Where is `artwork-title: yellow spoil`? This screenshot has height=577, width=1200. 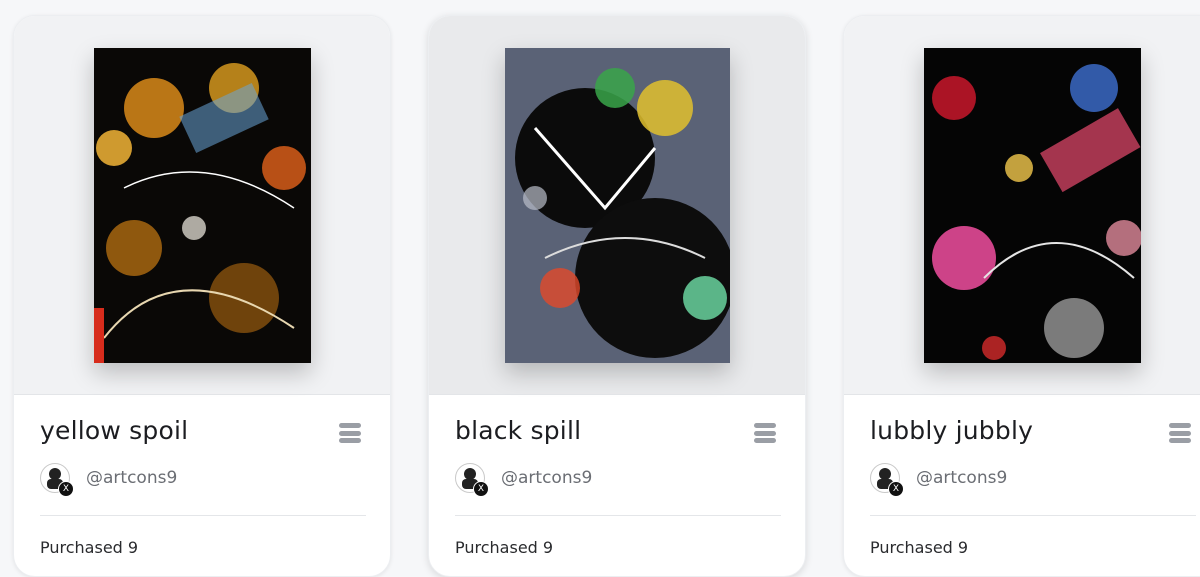
artwork-title: yellow spoil is located at coordinates (114, 430).